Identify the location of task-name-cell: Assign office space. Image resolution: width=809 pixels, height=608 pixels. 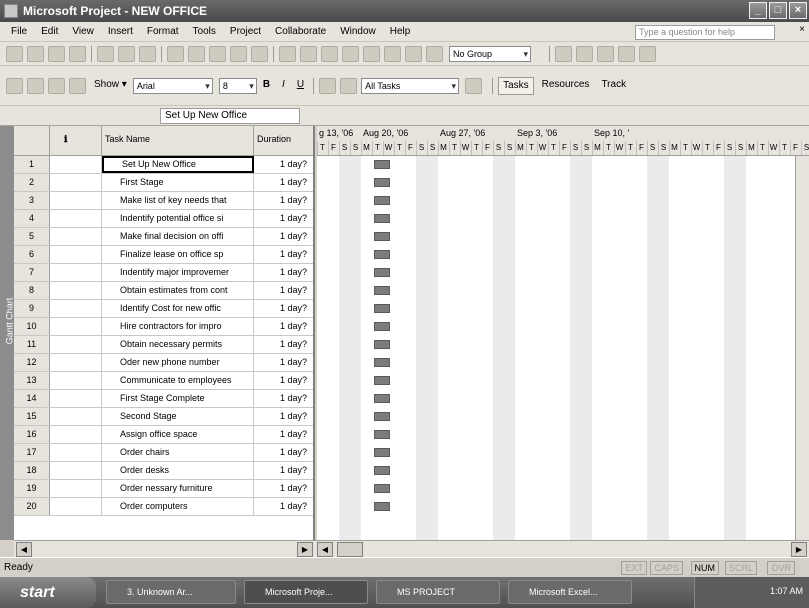
(178, 434).